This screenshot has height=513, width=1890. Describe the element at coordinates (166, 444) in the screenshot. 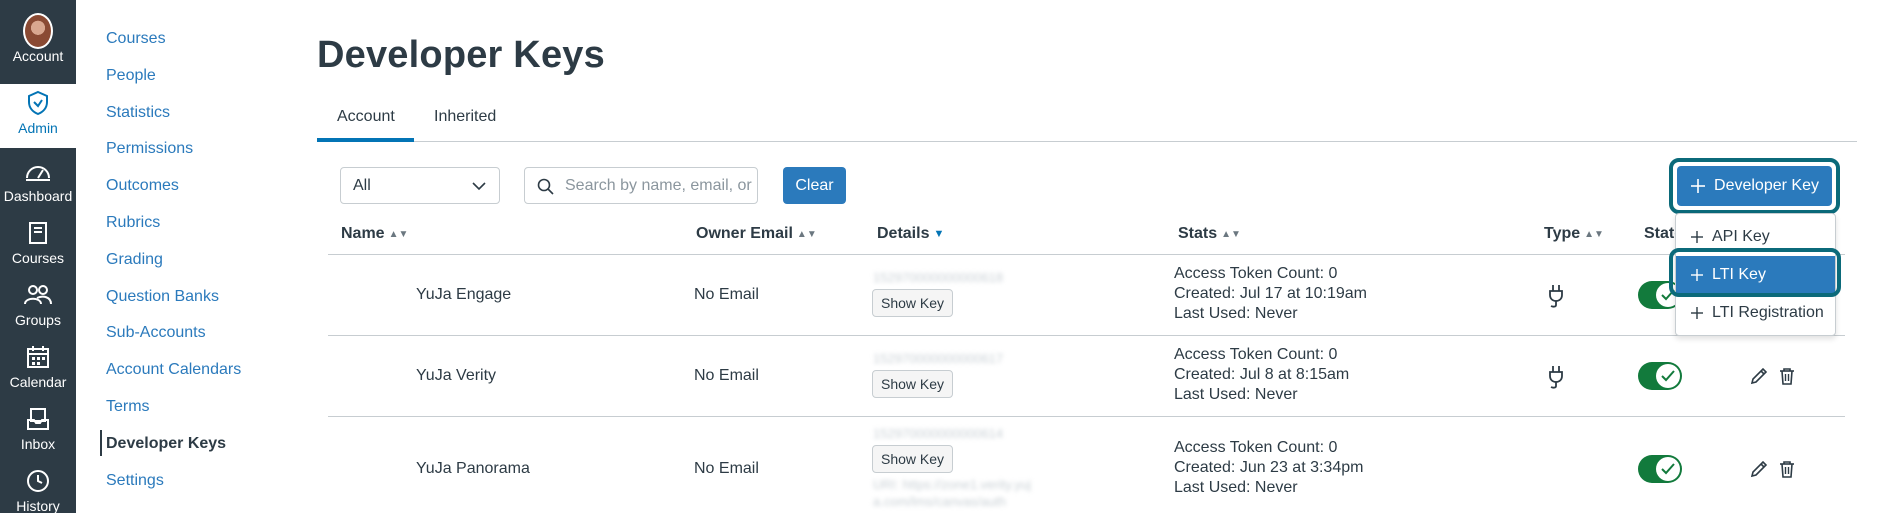

I see `subnav-developer-keys: Developer Keys` at that location.